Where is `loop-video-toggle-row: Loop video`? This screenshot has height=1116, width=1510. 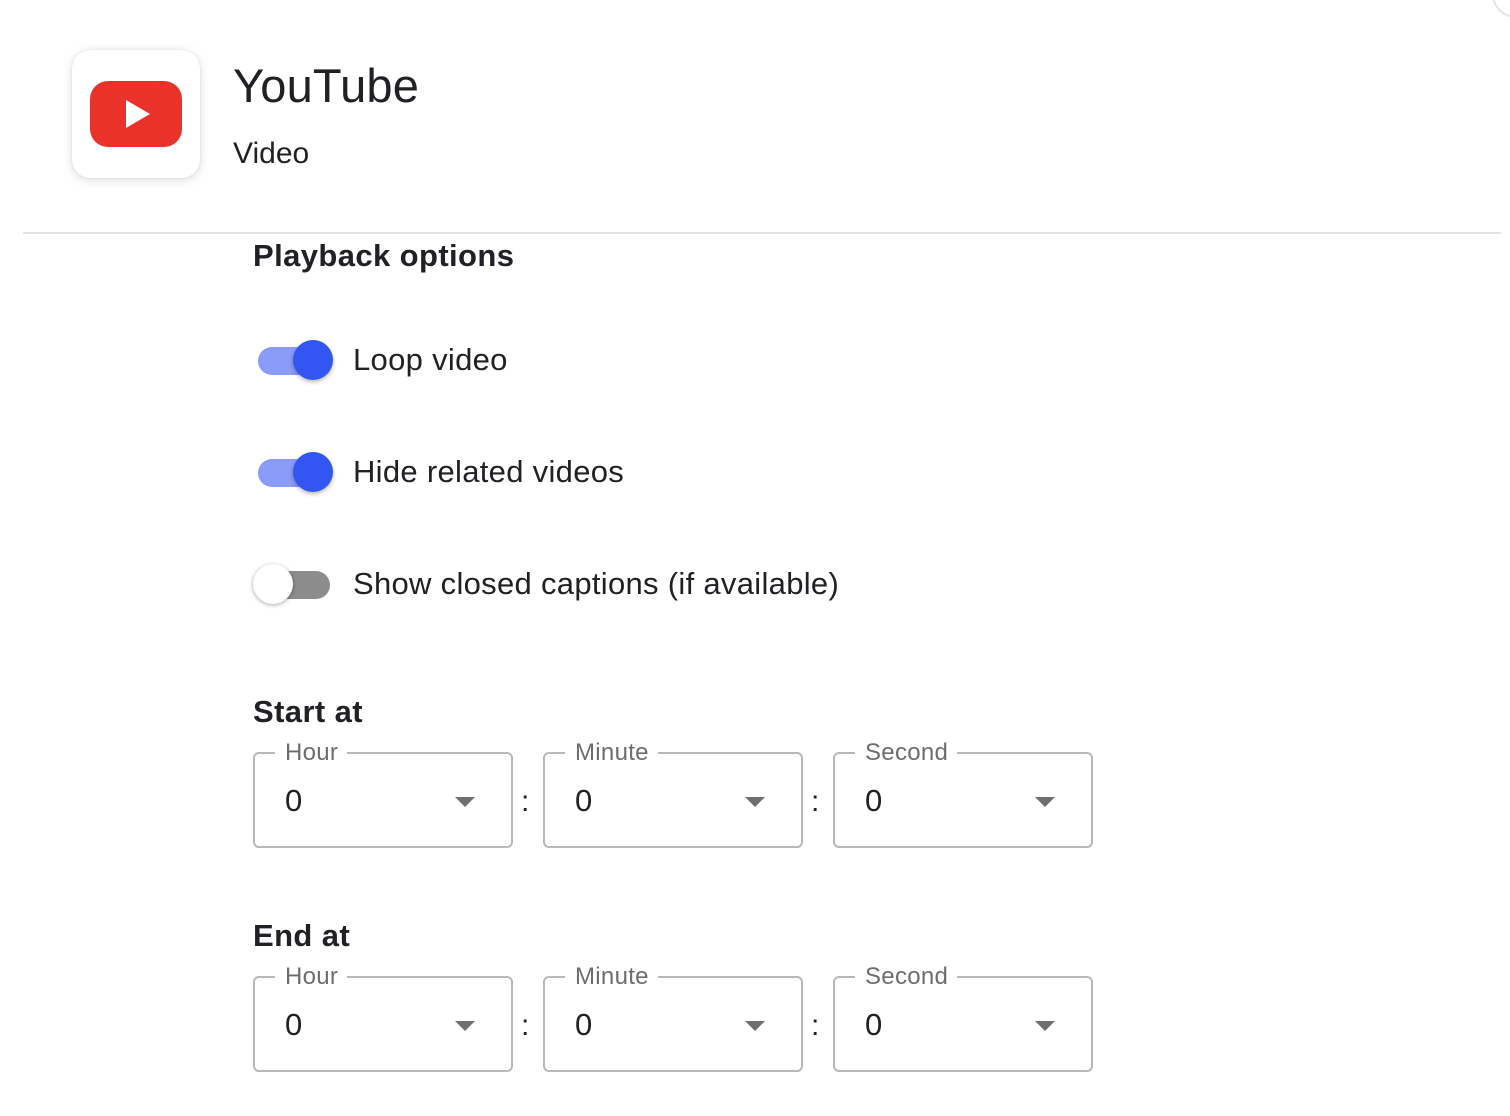
loop-video-toggle-row: Loop video is located at coordinates (380, 360).